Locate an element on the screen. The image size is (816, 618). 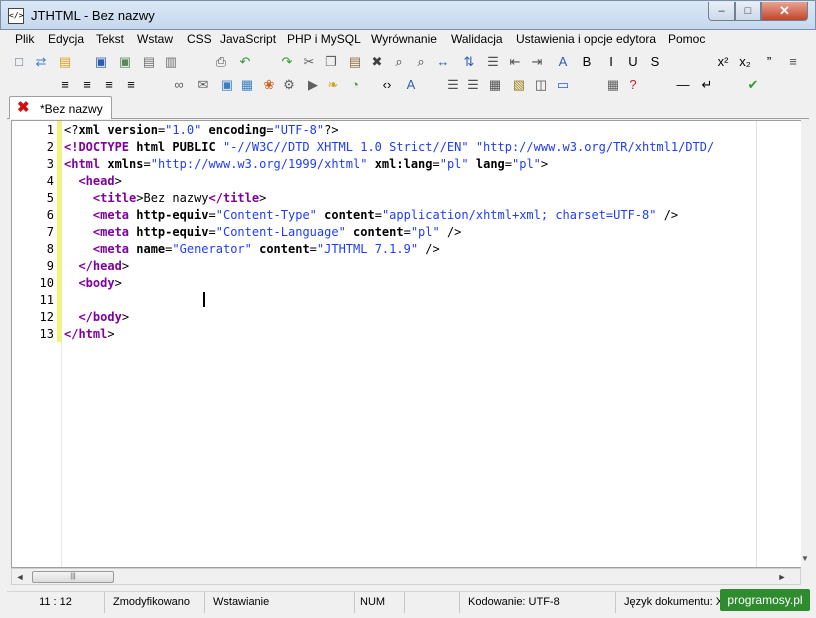
menu-css: CSS is located at coordinates (199, 39).